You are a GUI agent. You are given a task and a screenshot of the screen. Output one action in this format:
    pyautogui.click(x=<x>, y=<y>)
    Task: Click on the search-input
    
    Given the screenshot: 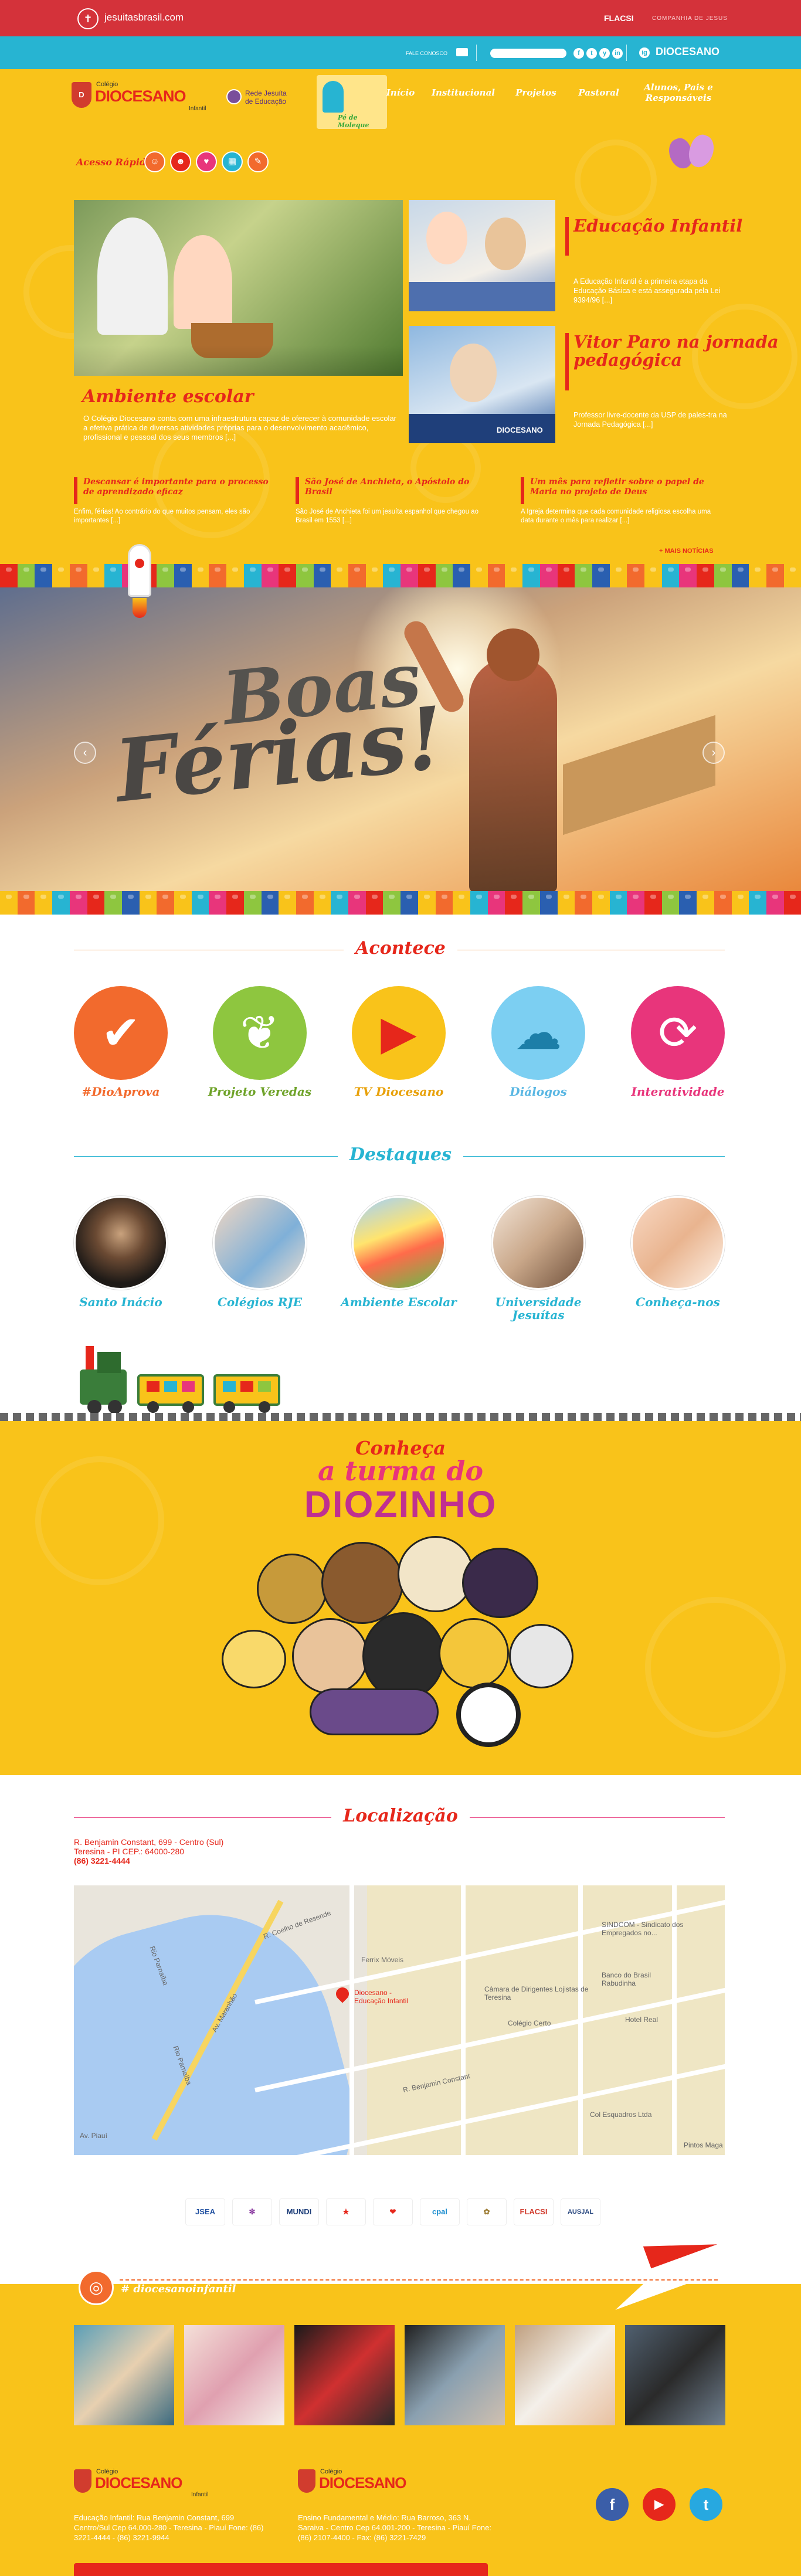 What is the action you would take?
    pyautogui.click(x=528, y=54)
    